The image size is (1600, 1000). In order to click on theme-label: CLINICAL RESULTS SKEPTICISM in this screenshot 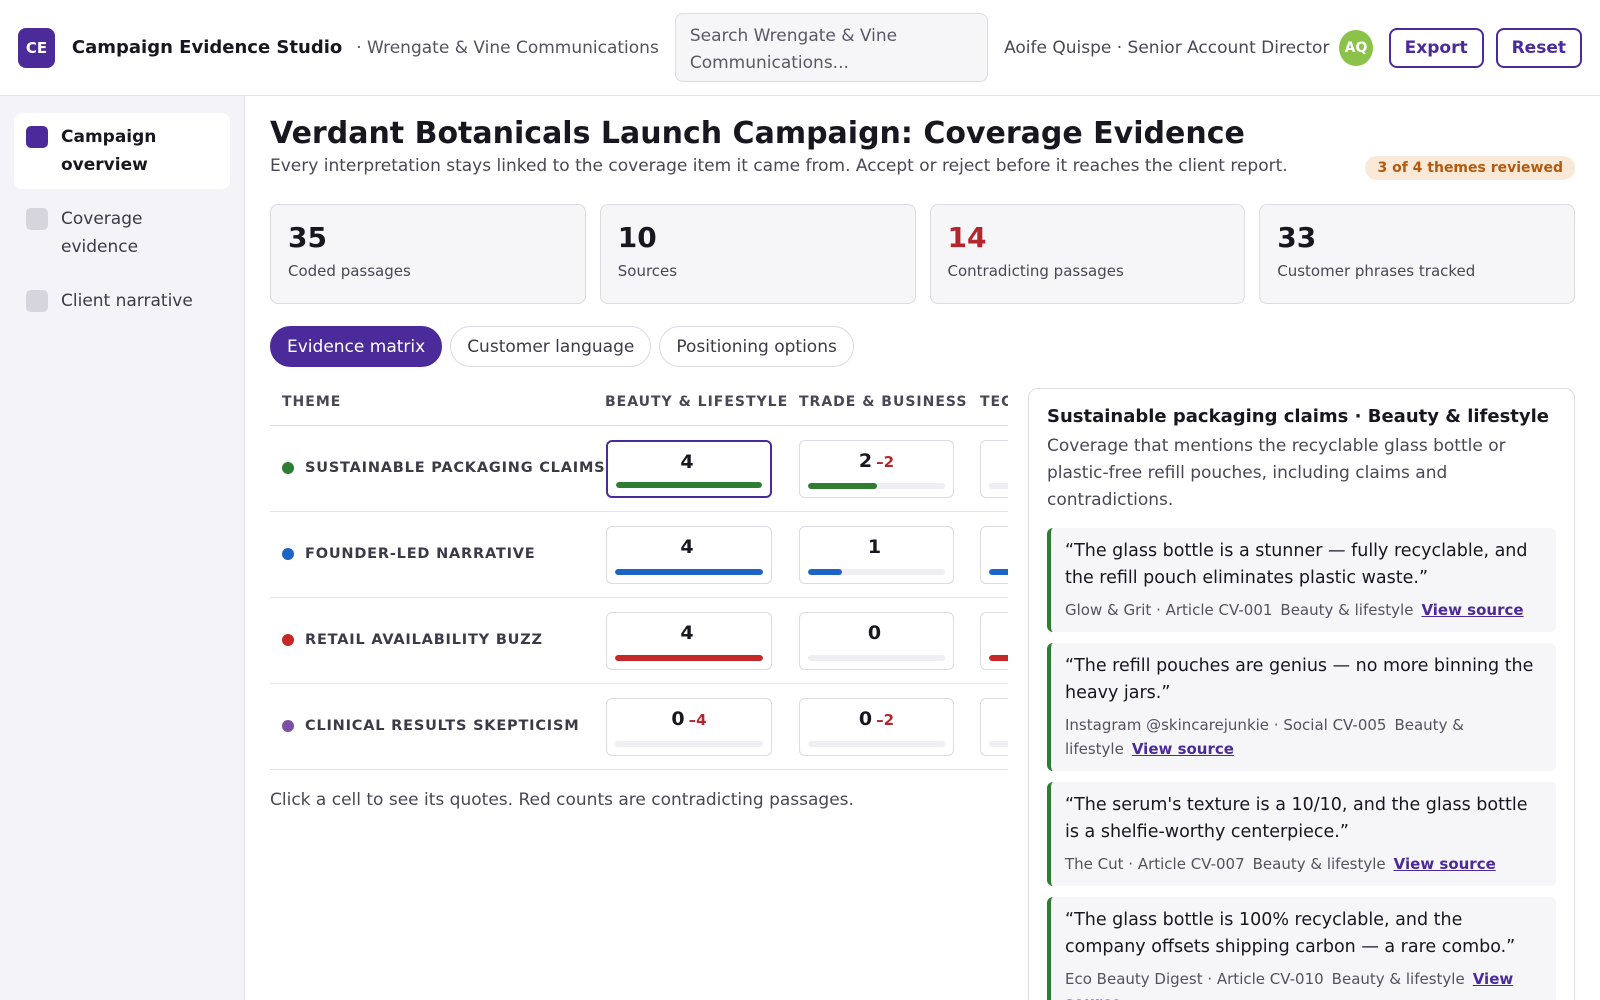, I will do `click(430, 726)`.